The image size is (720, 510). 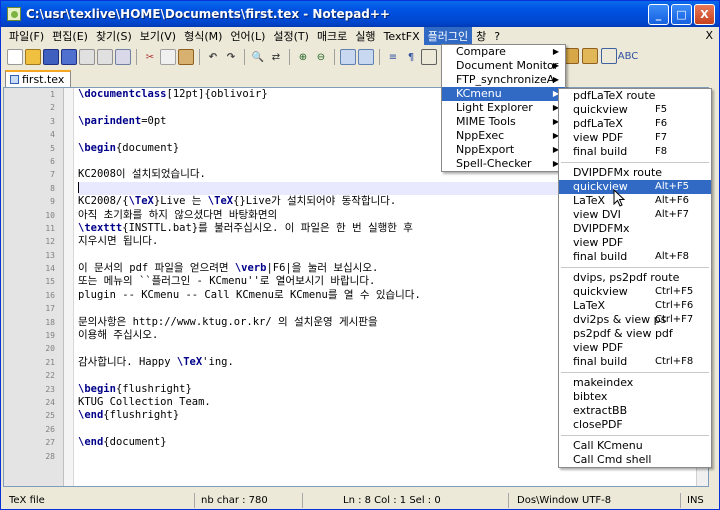 What do you see at coordinates (620, 319) in the screenshot?
I see `kcmenu-item-label: dvi2ps & view ps` at bounding box center [620, 319].